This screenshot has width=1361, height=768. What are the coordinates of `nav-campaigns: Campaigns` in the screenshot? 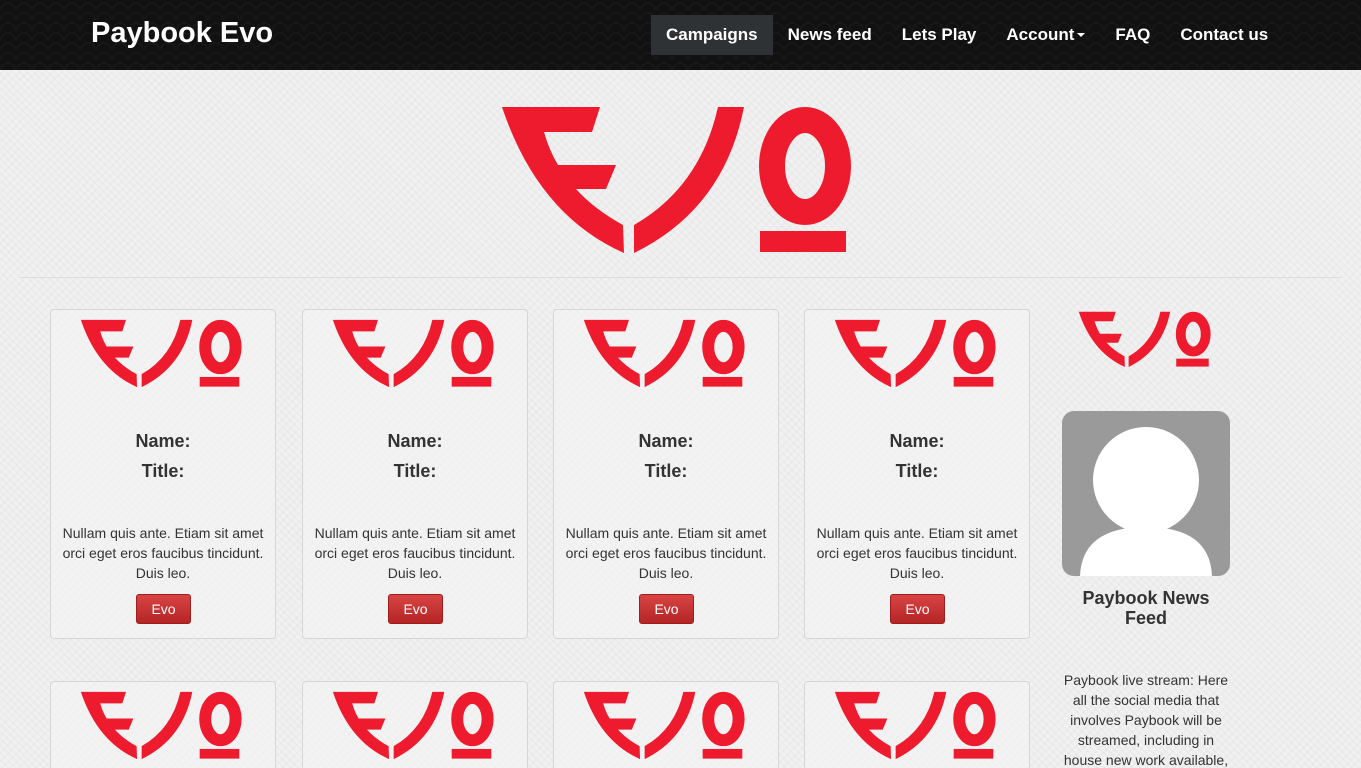 It's located at (712, 35).